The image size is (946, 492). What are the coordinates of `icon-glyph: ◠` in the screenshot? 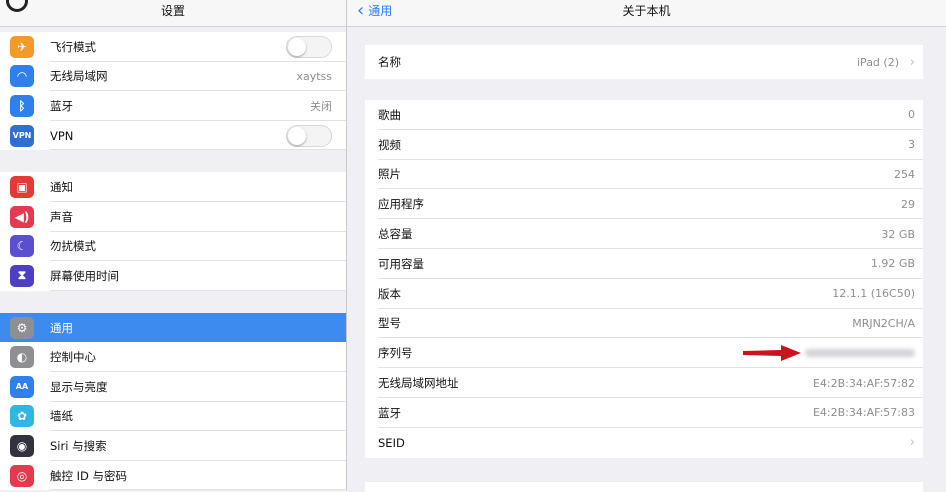 It's located at (22, 76).